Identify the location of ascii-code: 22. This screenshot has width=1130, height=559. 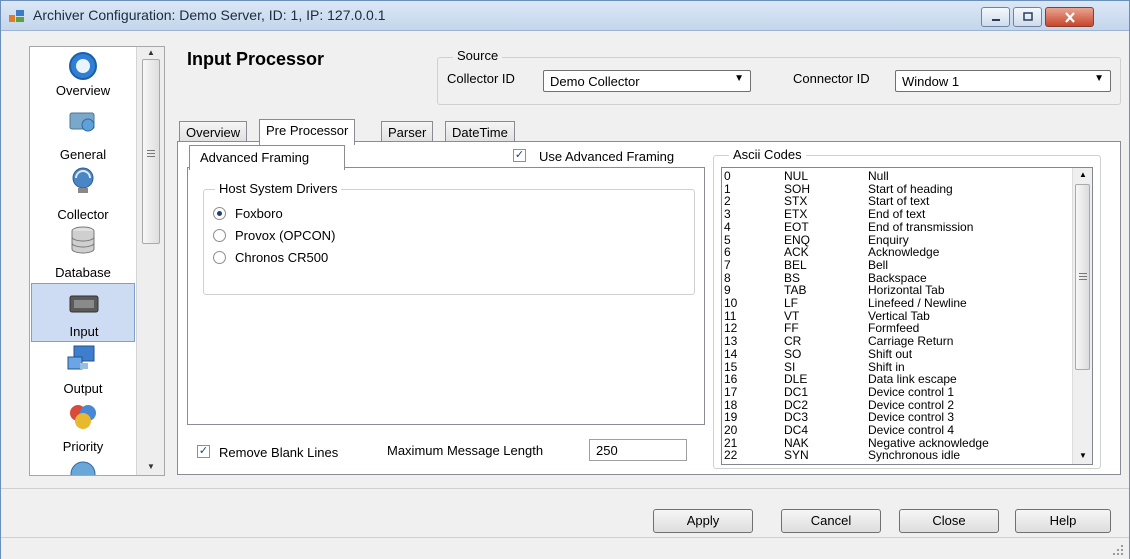
(731, 455).